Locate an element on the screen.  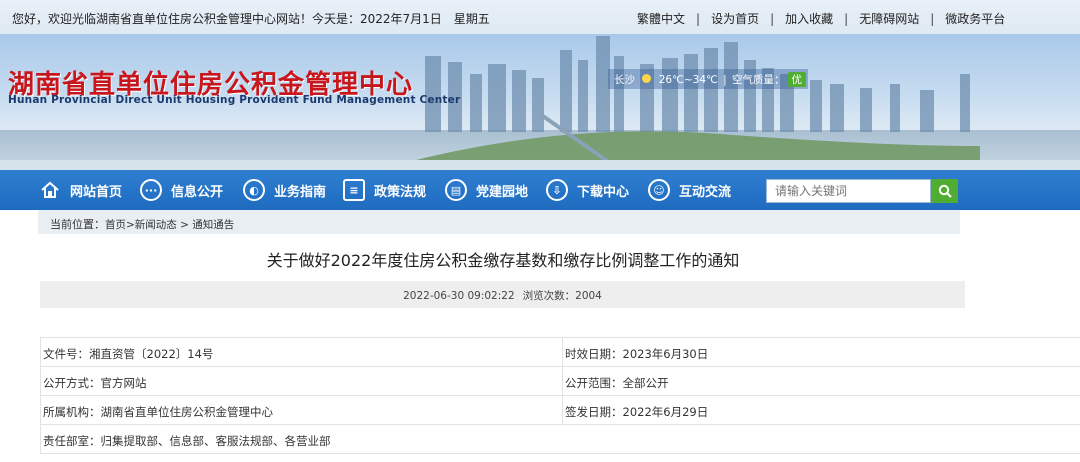
home-icon is located at coordinates (50, 189).